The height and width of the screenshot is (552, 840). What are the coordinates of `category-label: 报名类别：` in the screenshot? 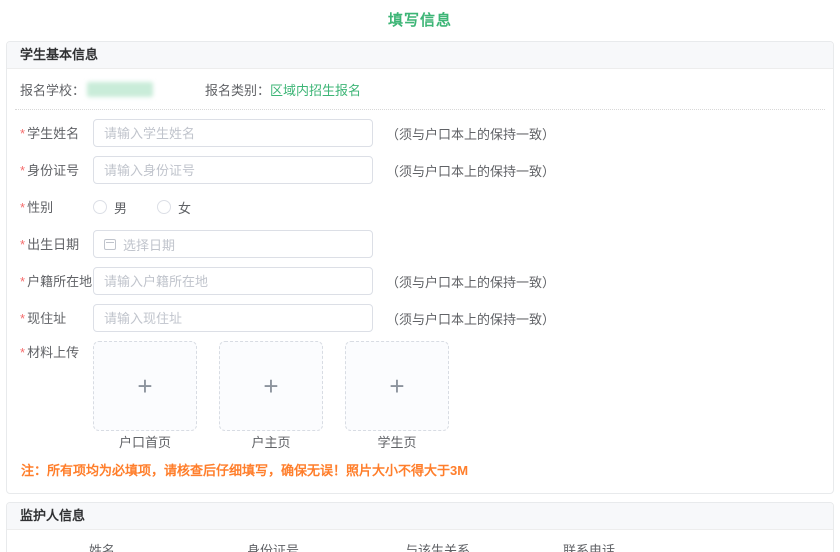 It's located at (238, 90).